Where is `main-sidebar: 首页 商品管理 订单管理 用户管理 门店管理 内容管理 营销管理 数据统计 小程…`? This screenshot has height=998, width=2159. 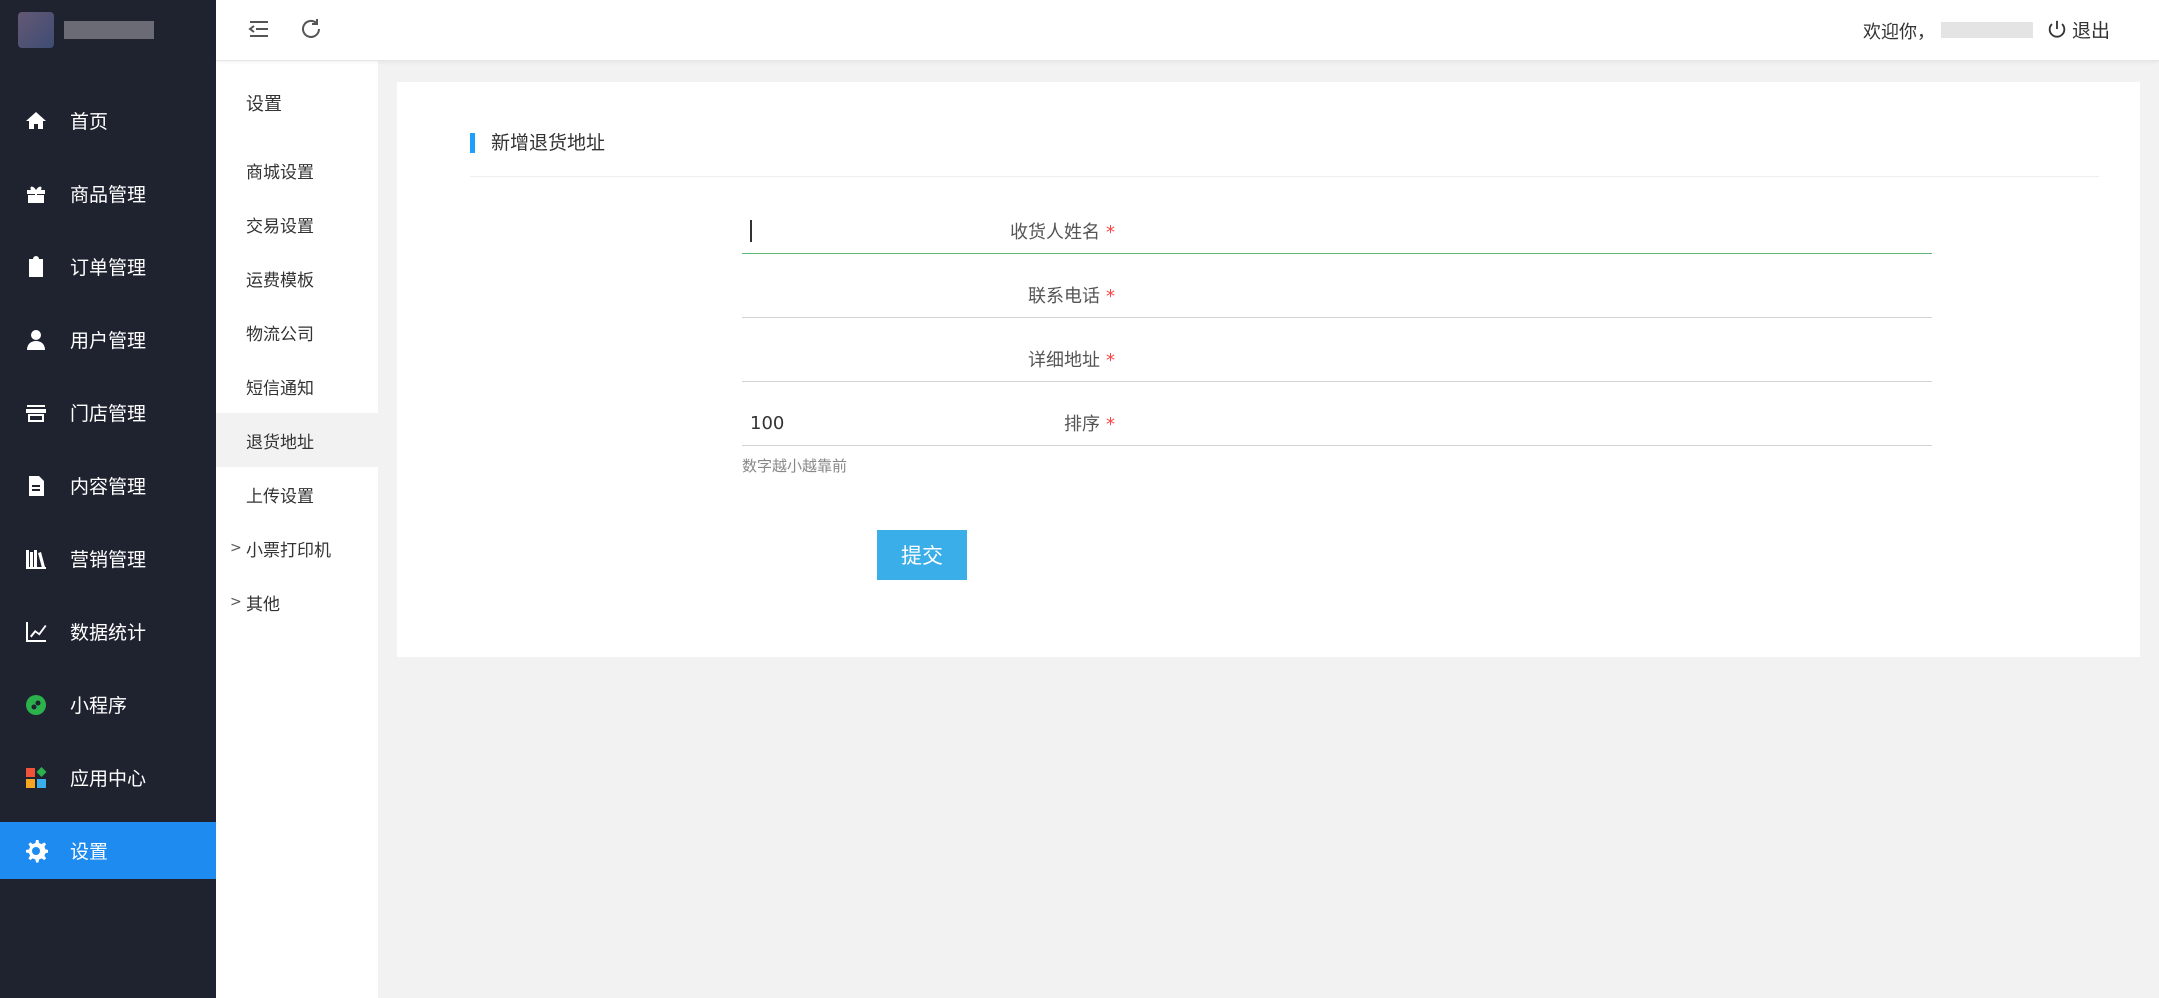
main-sidebar: 首页 商品管理 订单管理 用户管理 门店管理 内容管理 营销管理 数据统计 小程… is located at coordinates (108, 499).